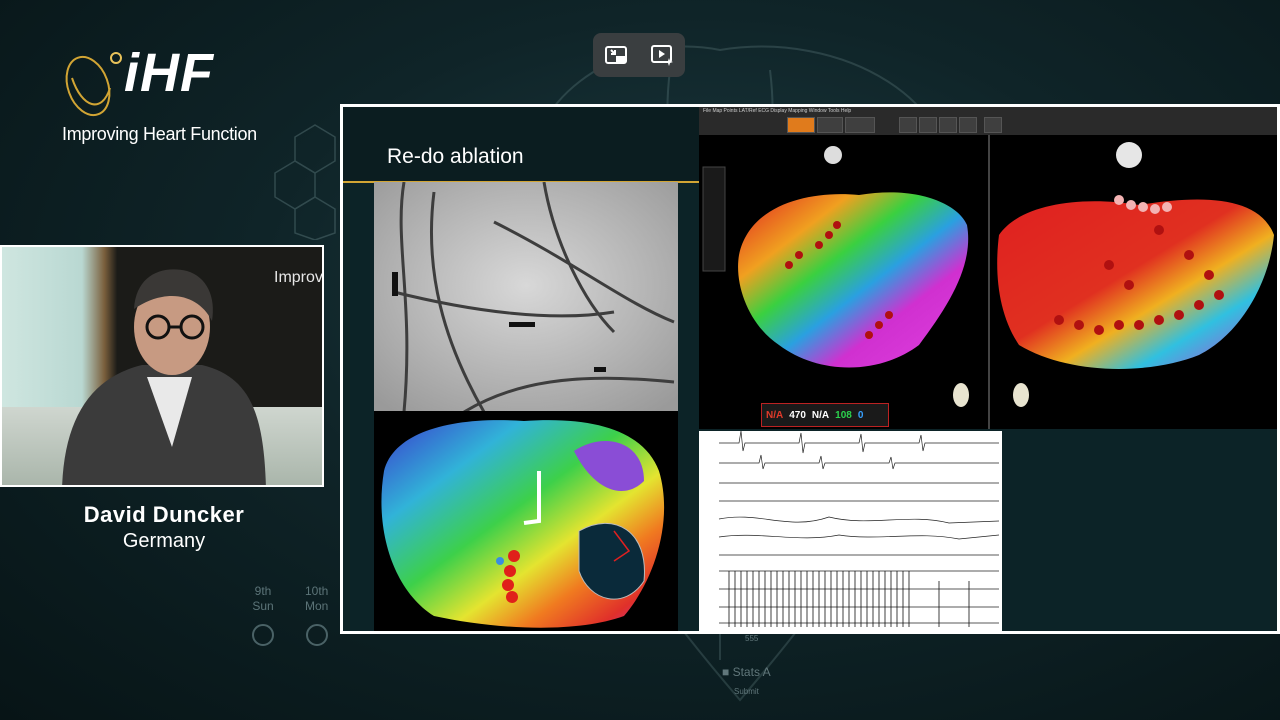  Describe the element at coordinates (830, 125) in the screenshot. I see `carto-ablation-tab` at that location.